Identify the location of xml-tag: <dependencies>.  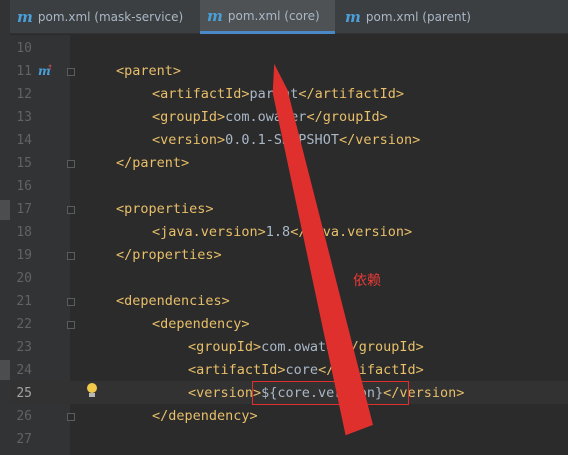
(173, 301).